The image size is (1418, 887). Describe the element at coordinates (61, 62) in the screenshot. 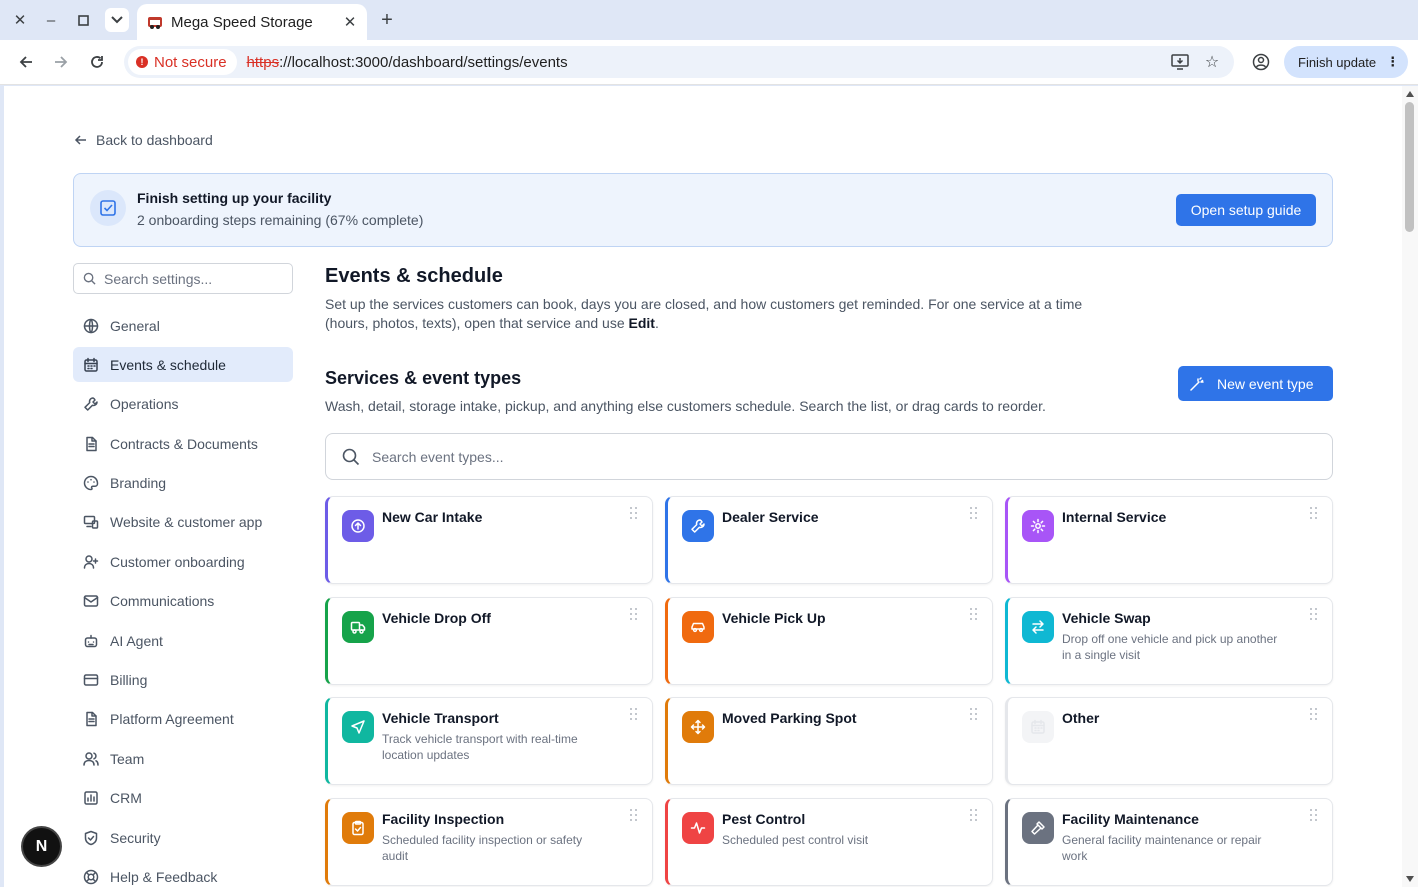

I see `forward-arrow-icon` at that location.